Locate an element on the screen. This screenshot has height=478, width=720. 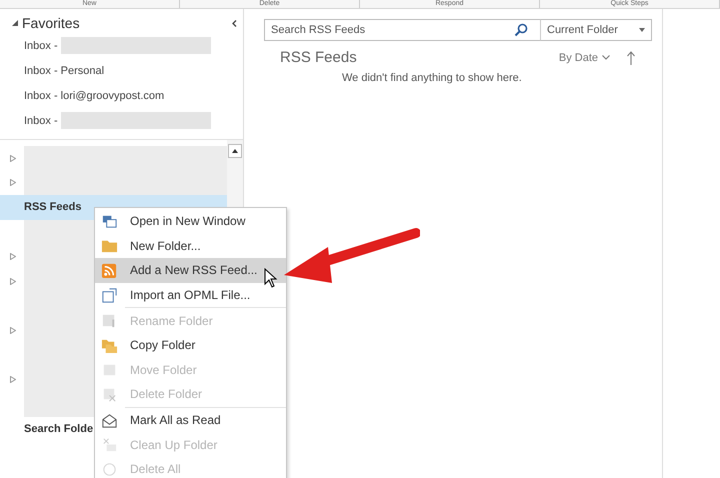
empty-message: We didn't find anything to show here. is located at coordinates (432, 77).